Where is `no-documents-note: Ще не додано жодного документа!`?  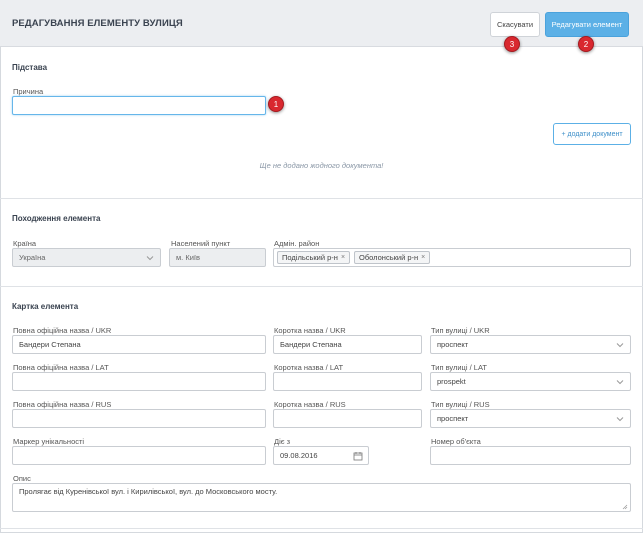 no-documents-note: Ще не додано жодного документа! is located at coordinates (321, 165).